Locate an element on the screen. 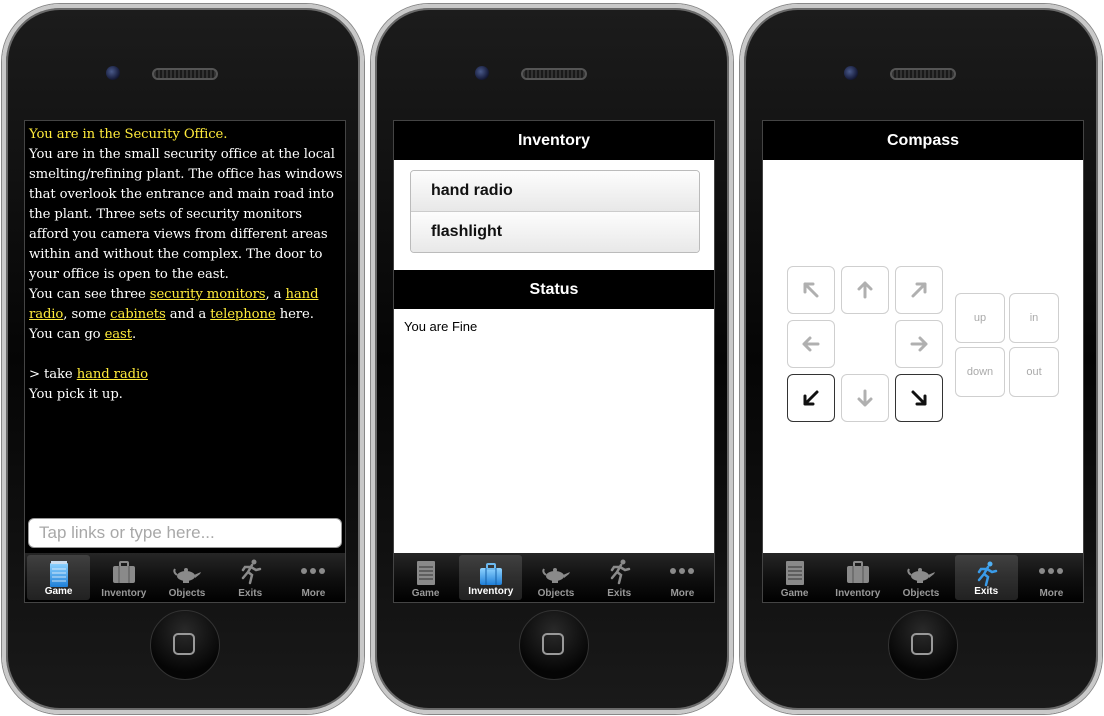  up-button: up is located at coordinates (980, 318).